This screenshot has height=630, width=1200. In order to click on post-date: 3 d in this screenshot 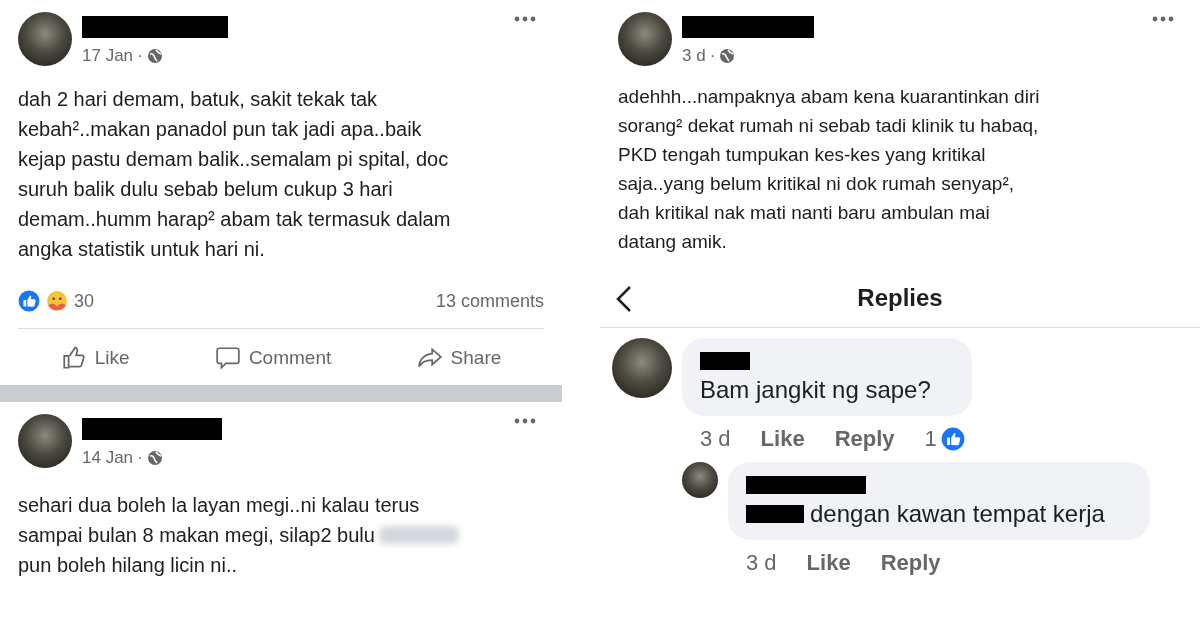, I will do `click(694, 56)`.